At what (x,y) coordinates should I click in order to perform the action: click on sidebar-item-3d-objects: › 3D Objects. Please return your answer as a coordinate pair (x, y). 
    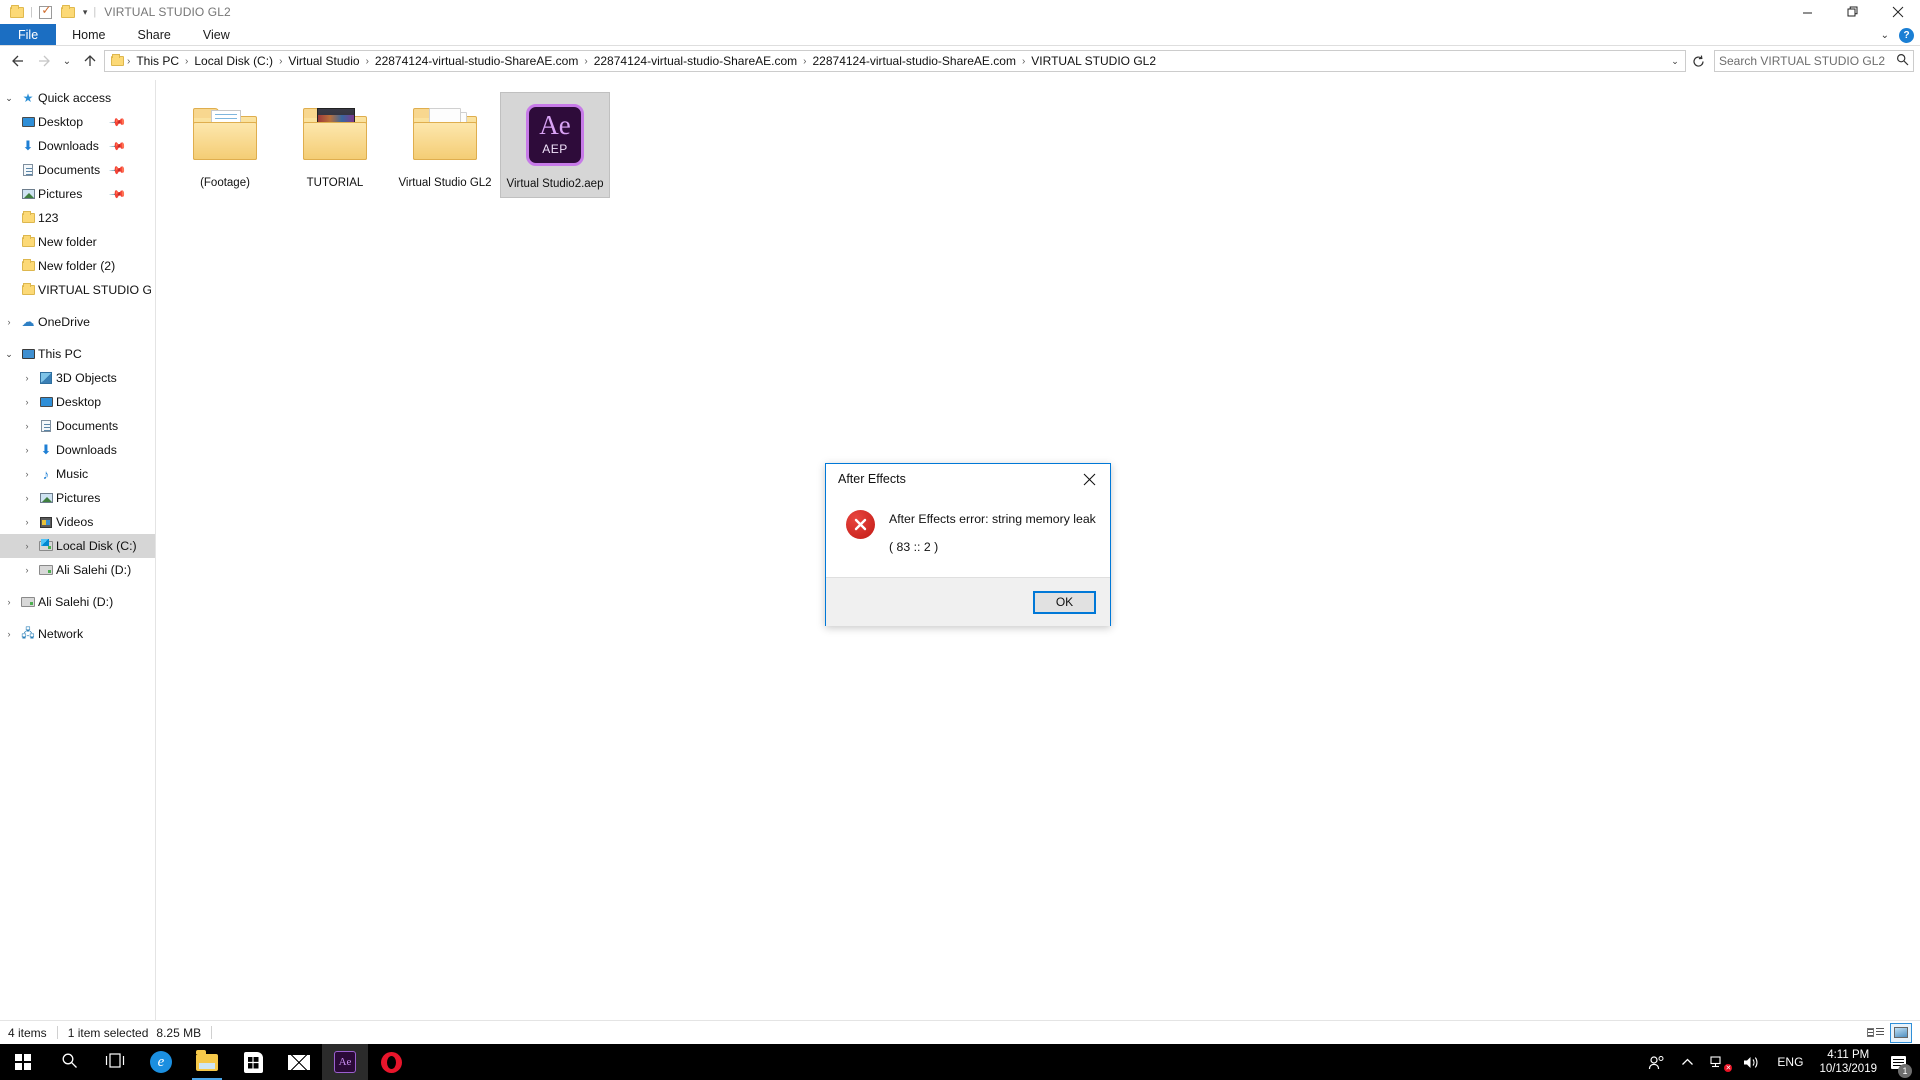
    Looking at the image, I should click on (77, 378).